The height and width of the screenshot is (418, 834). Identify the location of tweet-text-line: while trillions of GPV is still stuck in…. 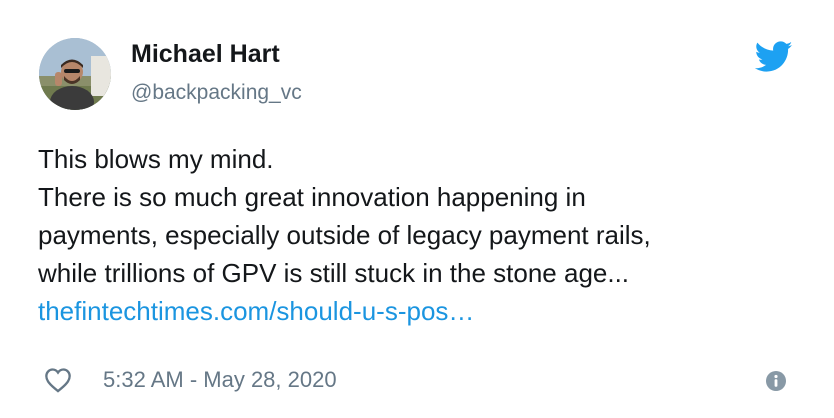
(334, 273).